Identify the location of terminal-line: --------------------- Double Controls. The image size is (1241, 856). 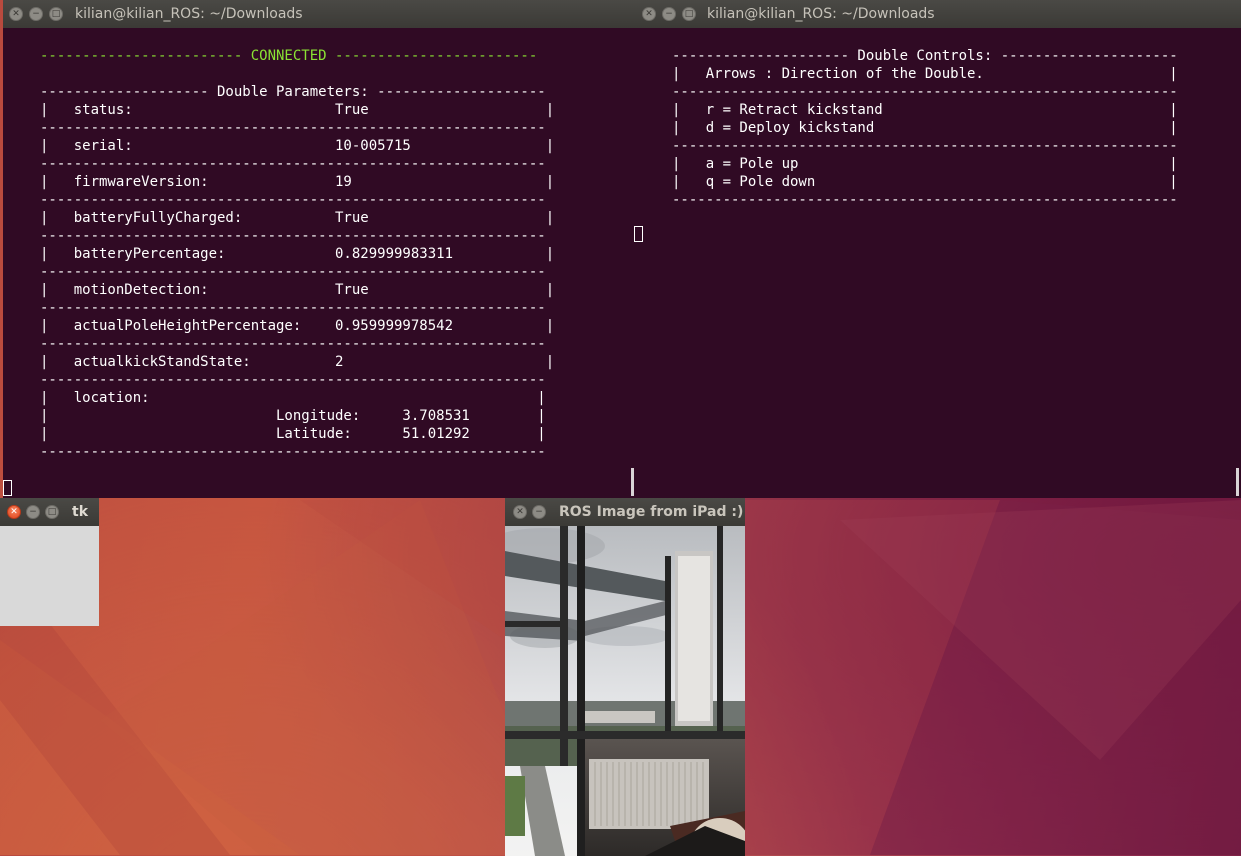
(925, 56).